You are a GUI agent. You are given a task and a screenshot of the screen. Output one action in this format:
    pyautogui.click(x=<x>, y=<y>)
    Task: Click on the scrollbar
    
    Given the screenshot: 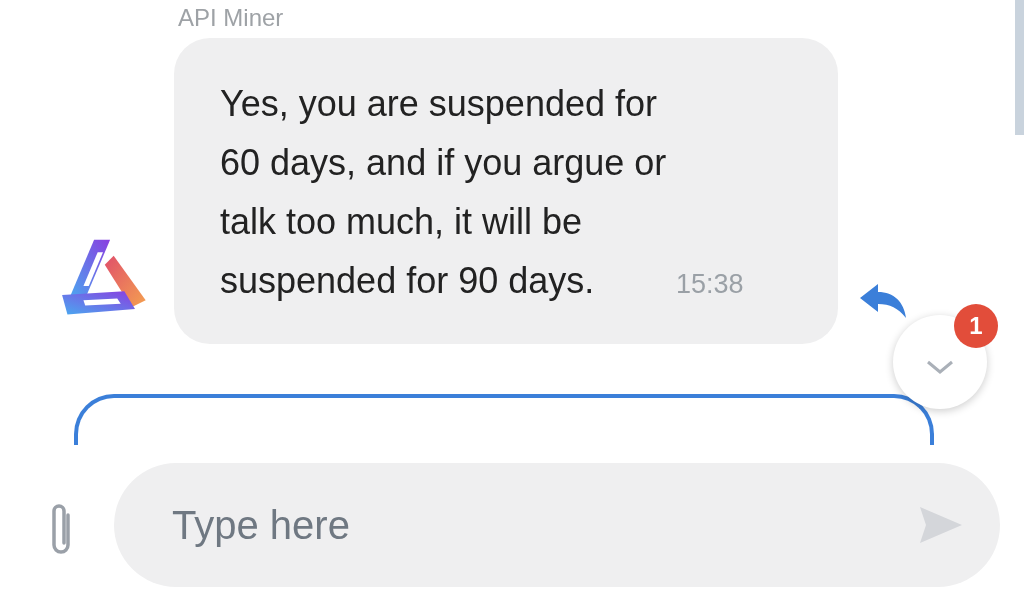 What is the action you would take?
    pyautogui.click(x=1019, y=67)
    